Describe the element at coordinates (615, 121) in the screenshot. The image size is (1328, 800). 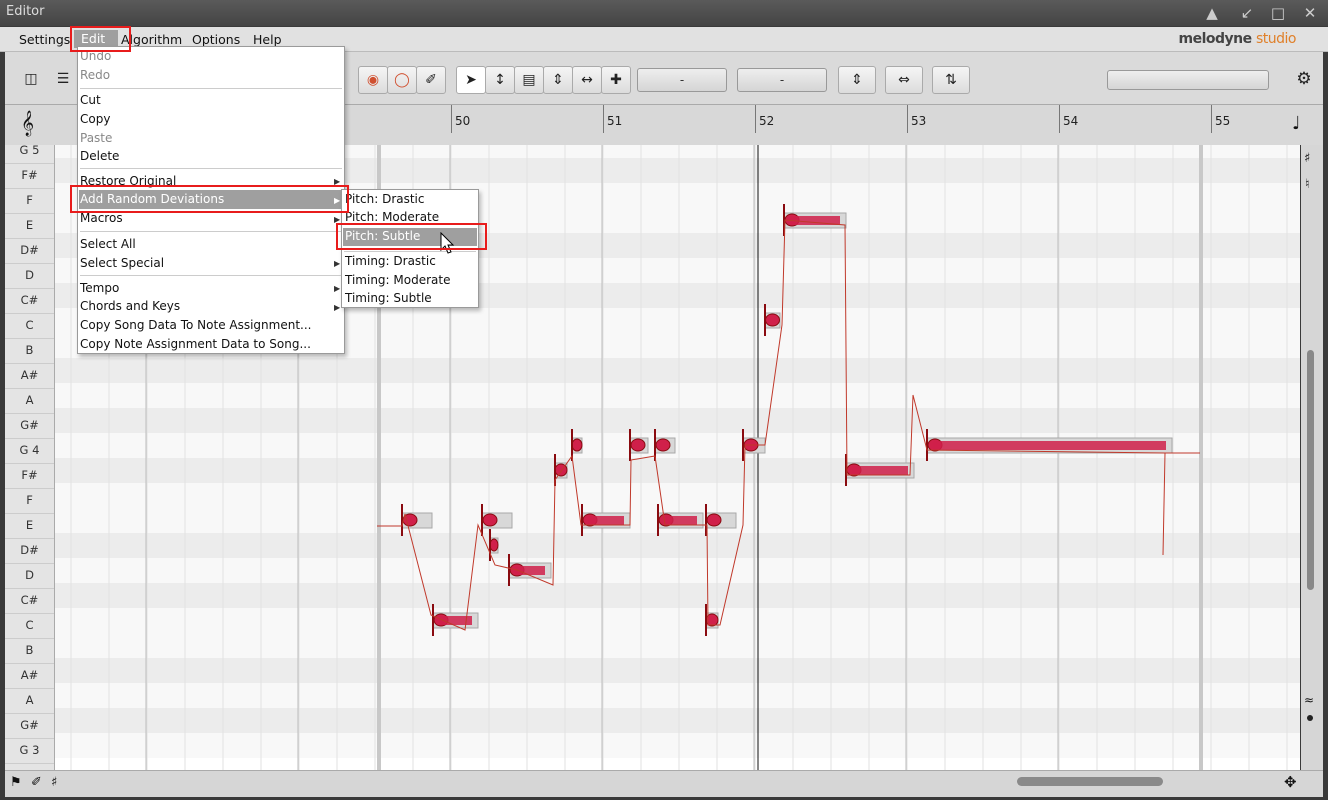
I see `bar-label: 51` at that location.